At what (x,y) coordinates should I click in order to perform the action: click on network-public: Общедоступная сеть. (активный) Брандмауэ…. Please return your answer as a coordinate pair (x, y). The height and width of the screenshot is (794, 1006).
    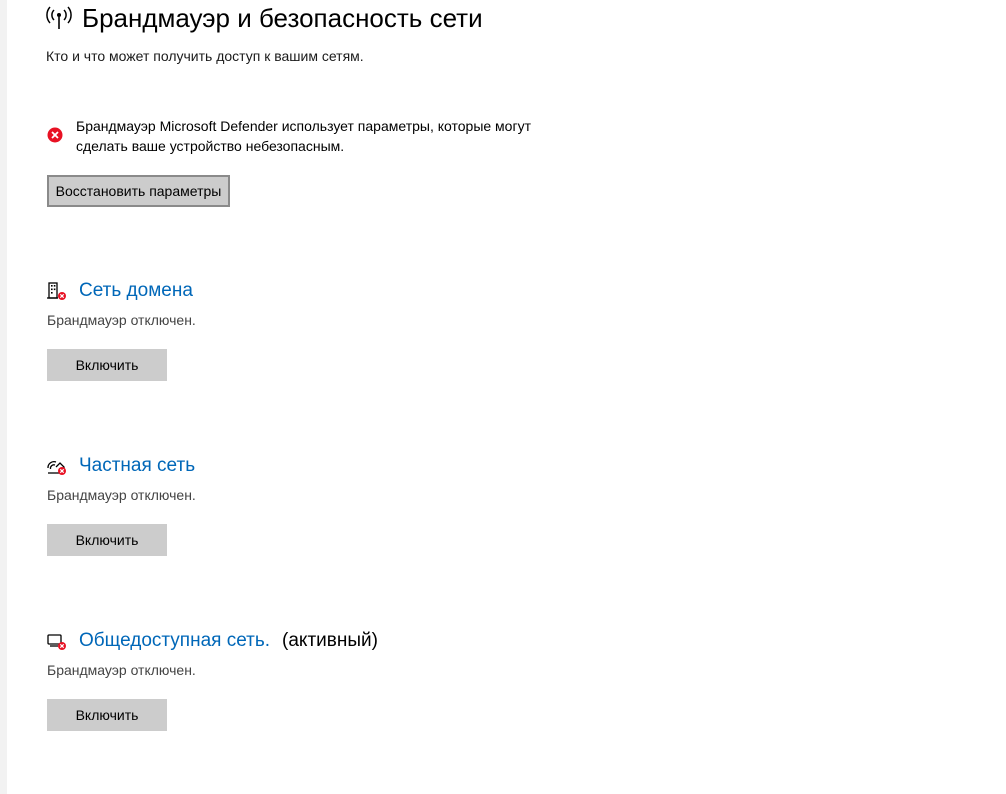
    Looking at the image, I should click on (347, 679).